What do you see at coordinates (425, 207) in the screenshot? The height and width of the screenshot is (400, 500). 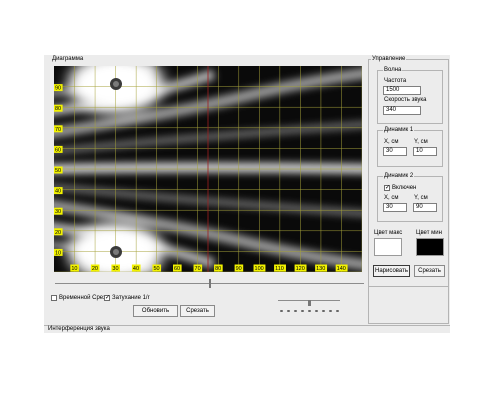 I see `speaker-2-y-input: 90` at bounding box center [425, 207].